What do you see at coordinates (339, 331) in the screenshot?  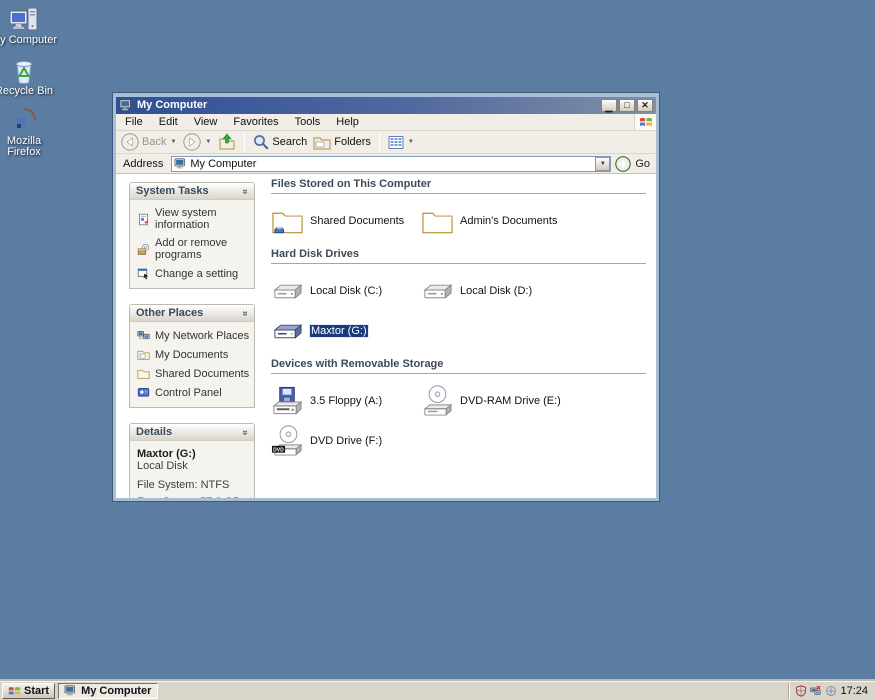 I see `item-label-selected: Maxtor (G:)` at bounding box center [339, 331].